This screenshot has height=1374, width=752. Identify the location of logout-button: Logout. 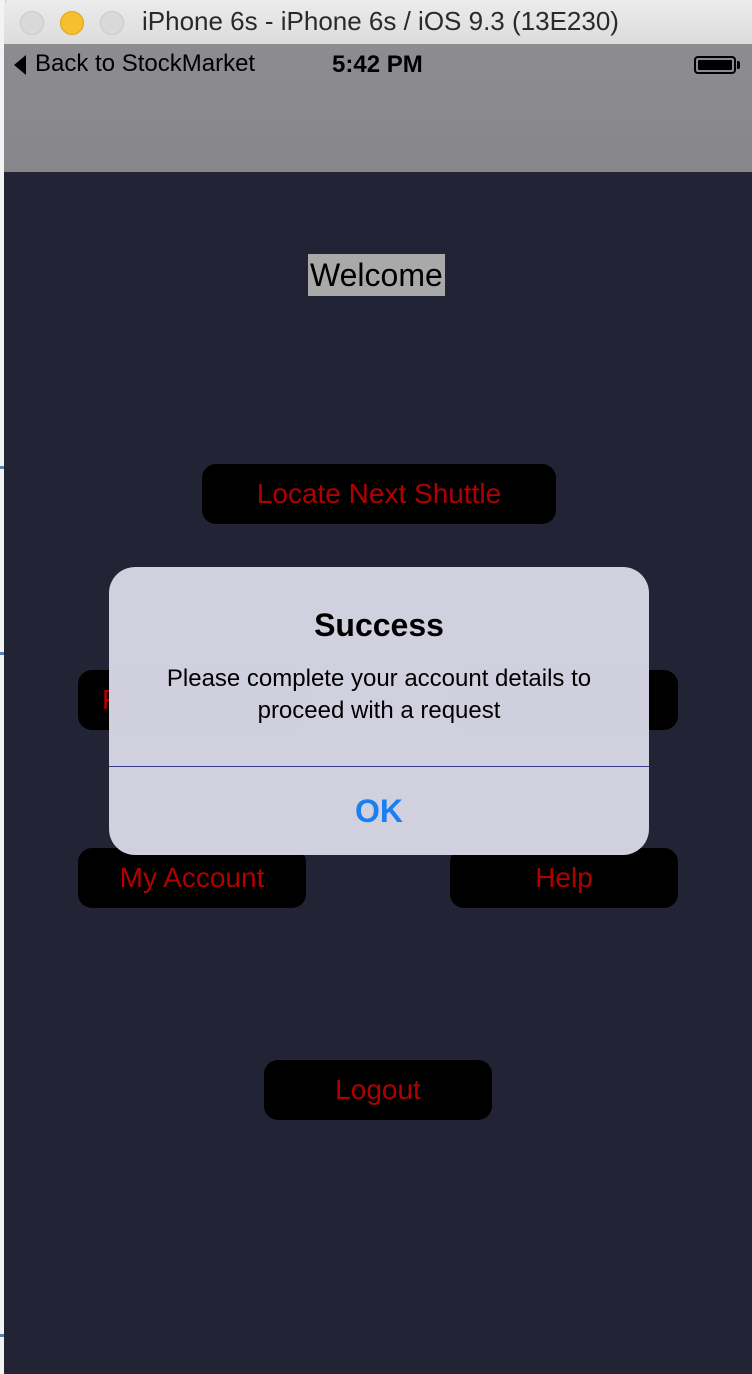
(378, 1090).